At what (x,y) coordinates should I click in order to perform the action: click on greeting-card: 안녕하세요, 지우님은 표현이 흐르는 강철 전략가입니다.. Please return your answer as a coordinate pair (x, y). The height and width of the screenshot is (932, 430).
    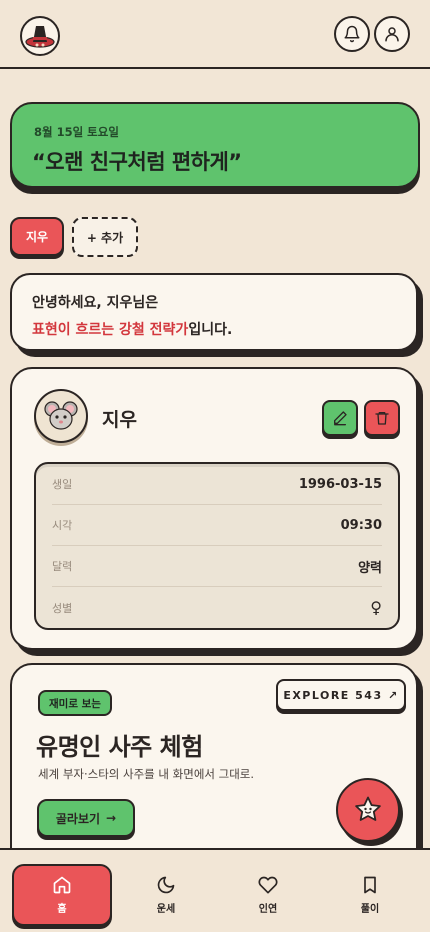
    Looking at the image, I should click on (214, 312).